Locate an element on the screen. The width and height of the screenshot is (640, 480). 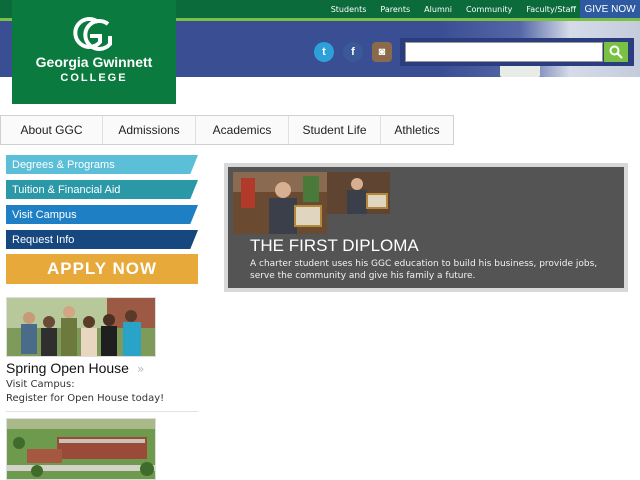
nav-admissions: Admissions is located at coordinates (149, 130).